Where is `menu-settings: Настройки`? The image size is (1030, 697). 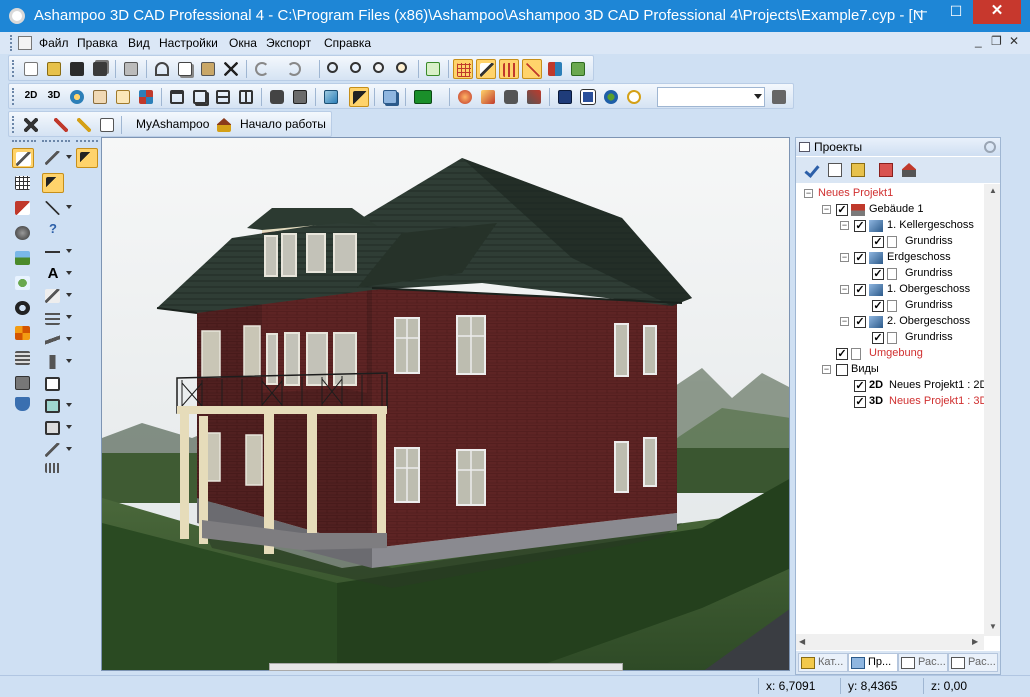
menu-settings: Настройки is located at coordinates (188, 43).